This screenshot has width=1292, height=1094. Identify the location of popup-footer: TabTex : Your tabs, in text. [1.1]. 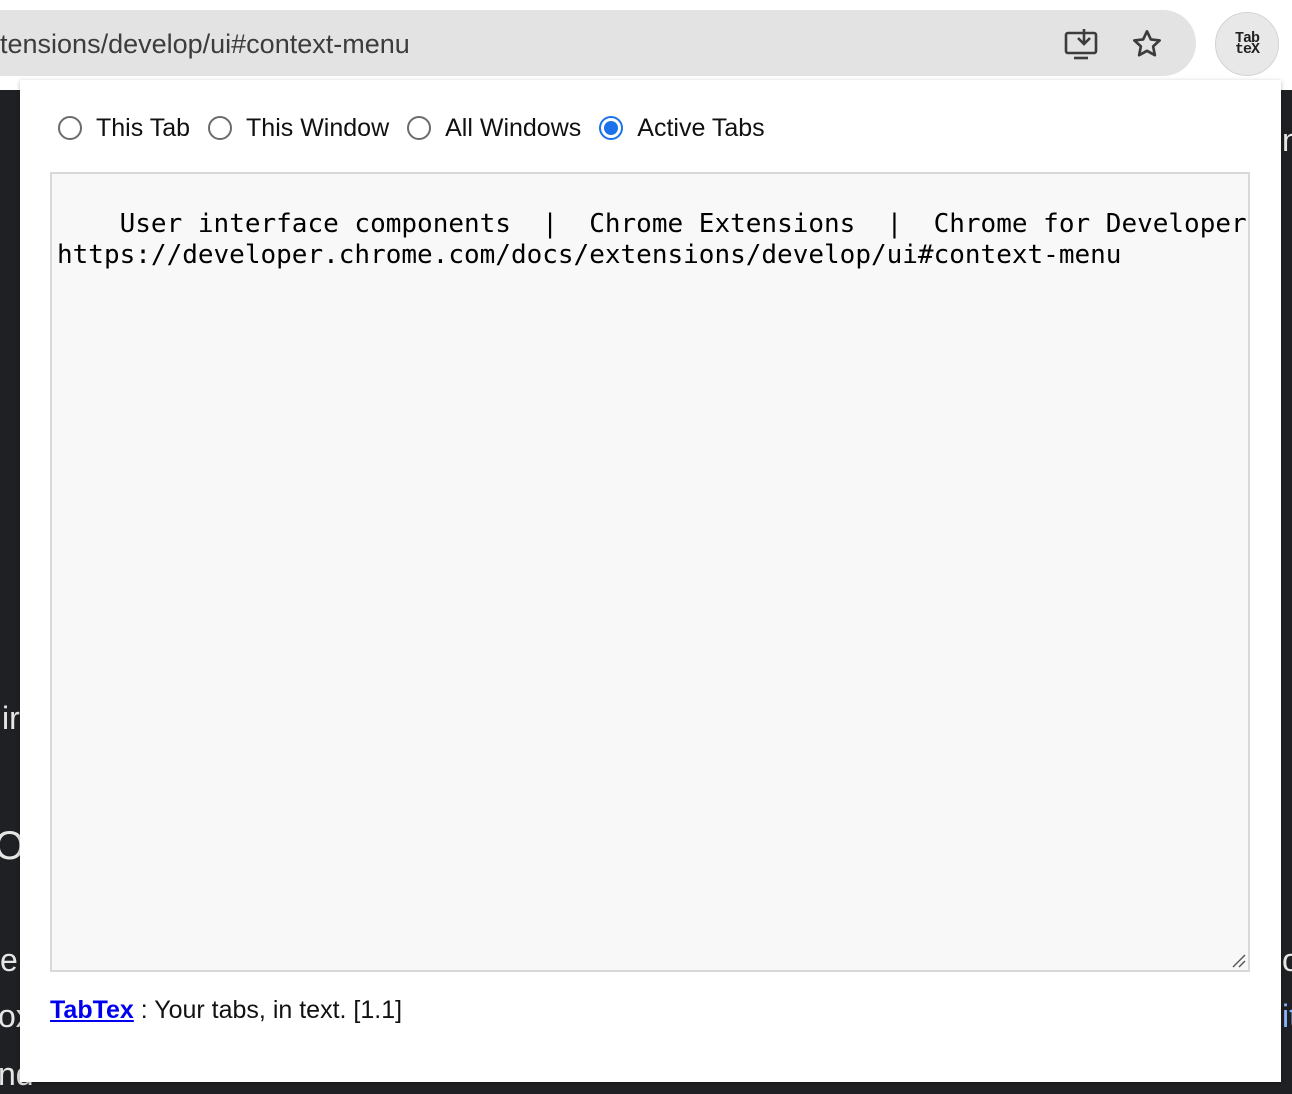
(226, 1010).